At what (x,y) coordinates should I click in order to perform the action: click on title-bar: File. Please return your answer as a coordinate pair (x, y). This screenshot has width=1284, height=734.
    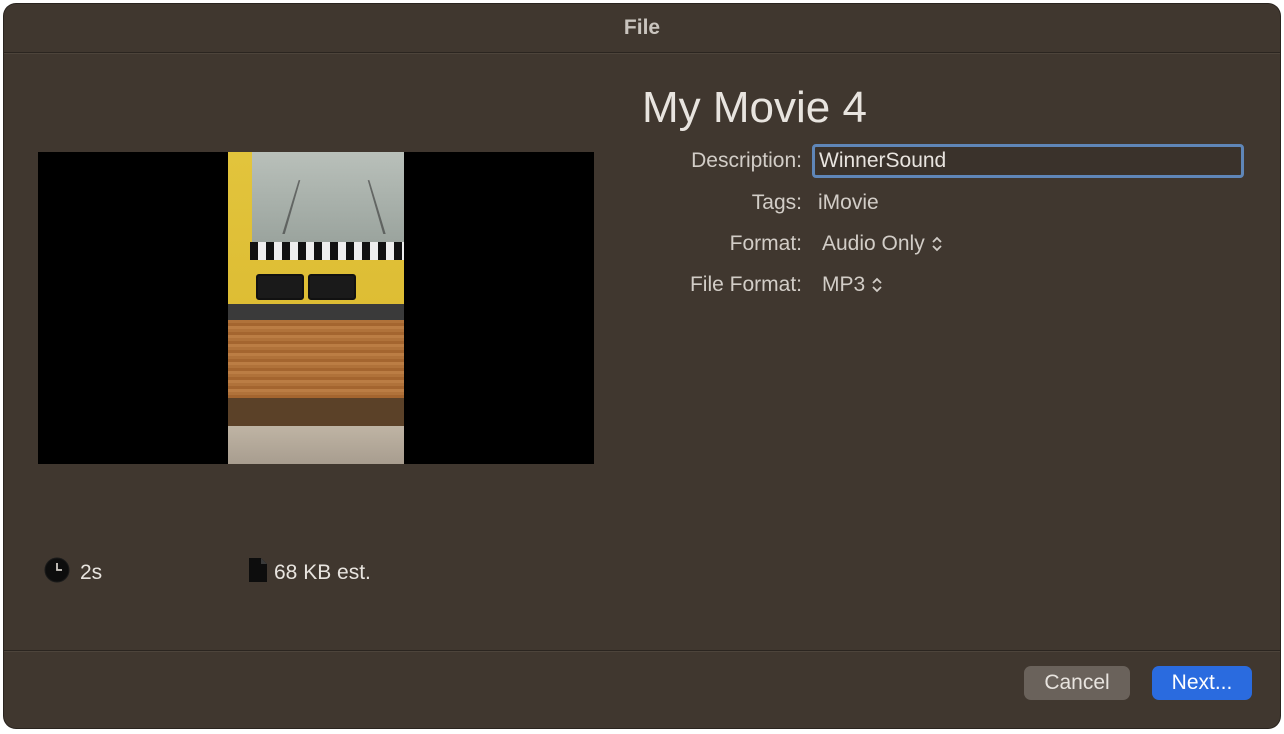
    Looking at the image, I should click on (642, 28).